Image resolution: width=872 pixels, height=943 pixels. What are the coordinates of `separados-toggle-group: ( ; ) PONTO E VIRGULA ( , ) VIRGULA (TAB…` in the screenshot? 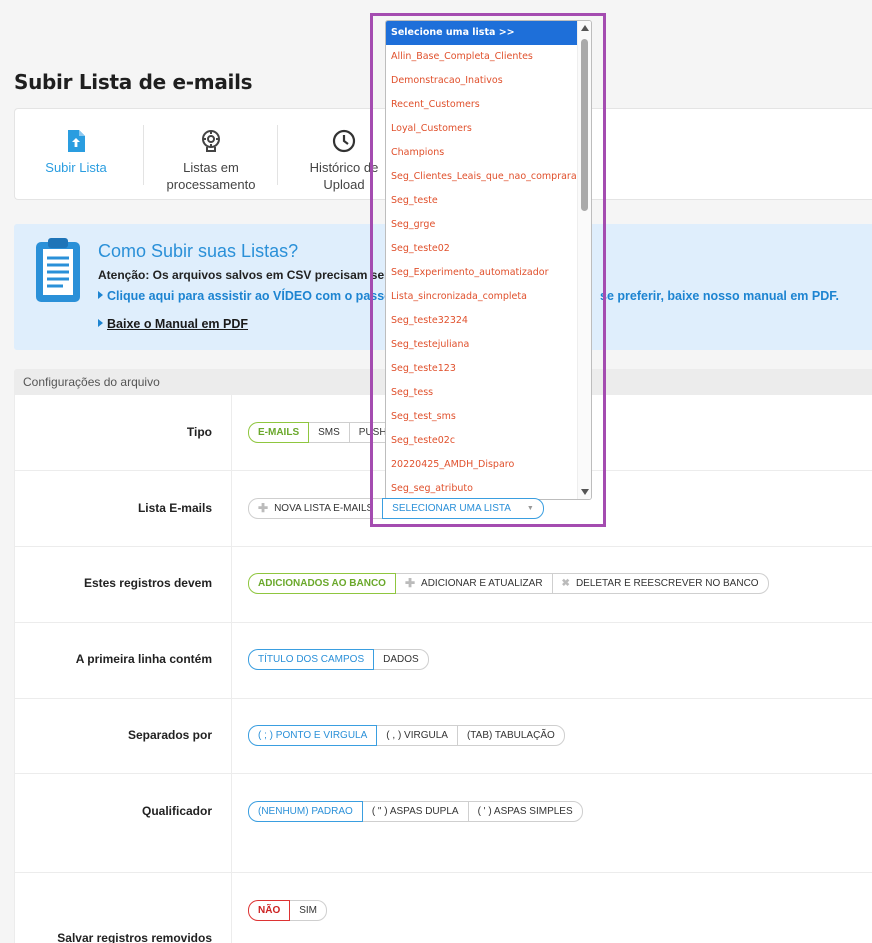 It's located at (406, 735).